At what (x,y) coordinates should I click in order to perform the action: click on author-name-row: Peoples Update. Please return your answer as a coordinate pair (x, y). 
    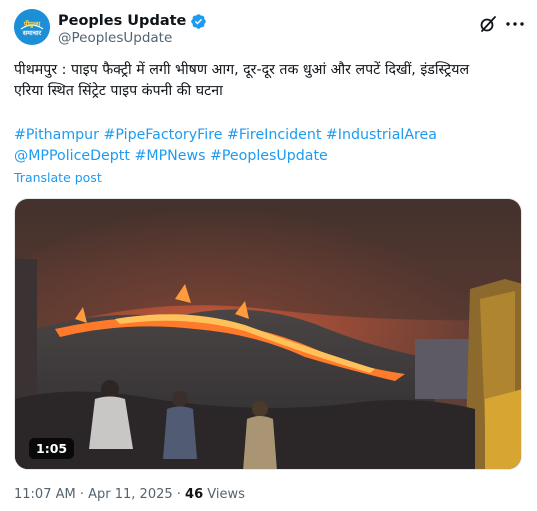
    Looking at the image, I should click on (132, 21).